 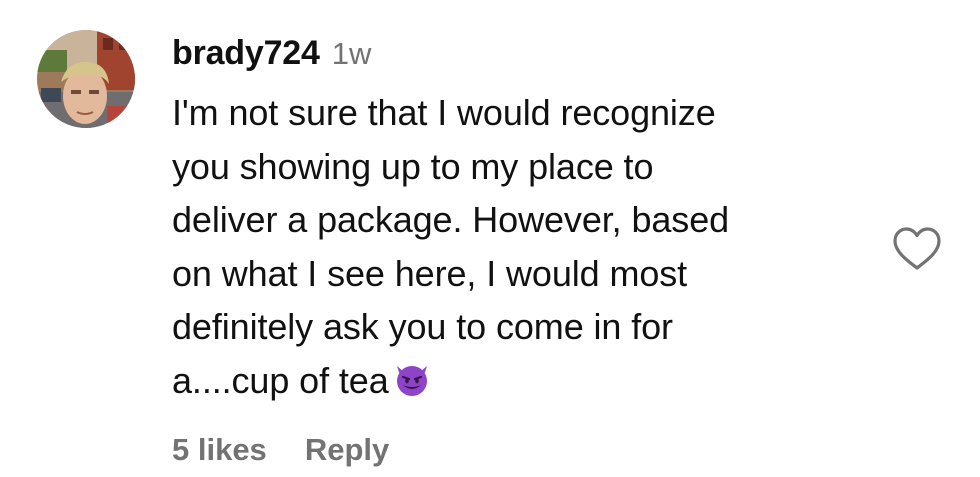 I want to click on avatar, so click(x=86, y=79).